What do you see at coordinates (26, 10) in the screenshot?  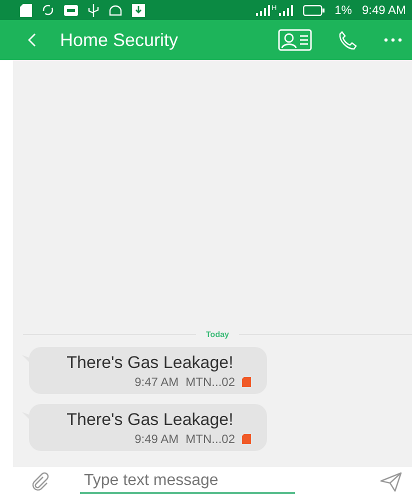 I see `sd-card-icon` at bounding box center [26, 10].